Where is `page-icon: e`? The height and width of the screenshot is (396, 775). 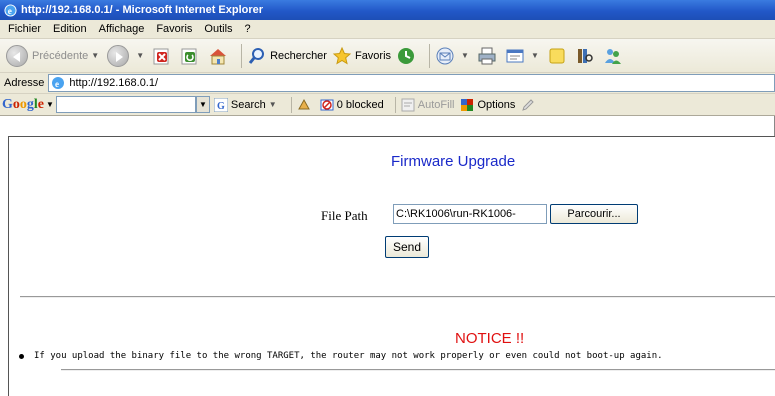
page-icon: e is located at coordinates (58, 83).